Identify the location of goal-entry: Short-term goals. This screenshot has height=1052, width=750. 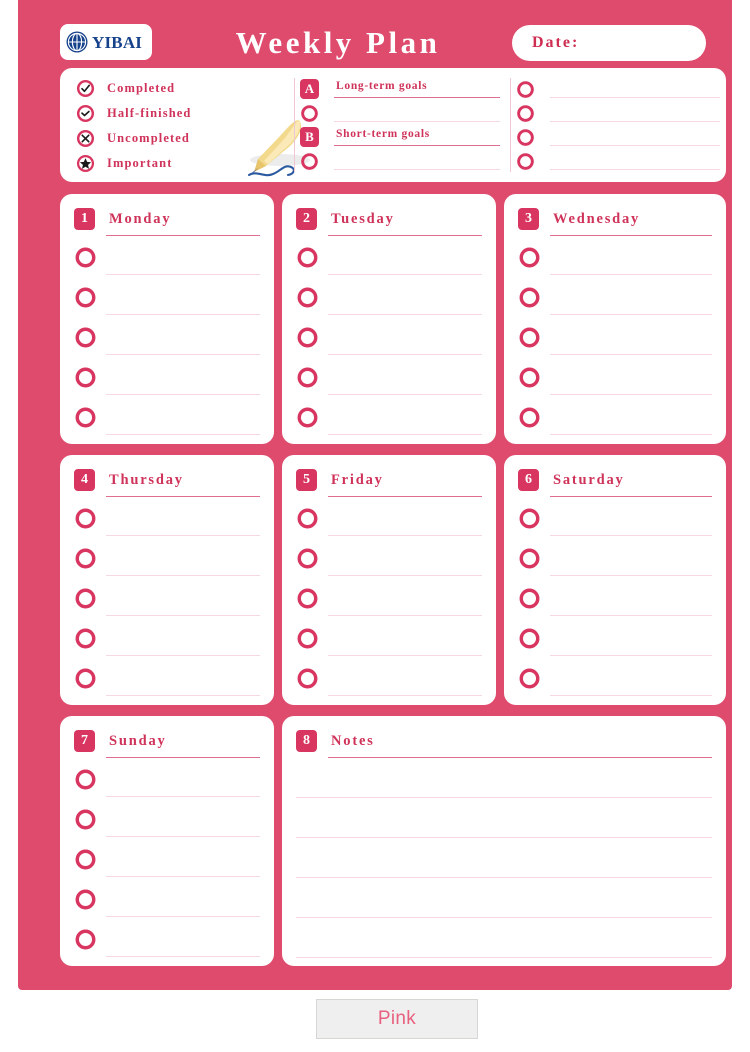
(417, 138).